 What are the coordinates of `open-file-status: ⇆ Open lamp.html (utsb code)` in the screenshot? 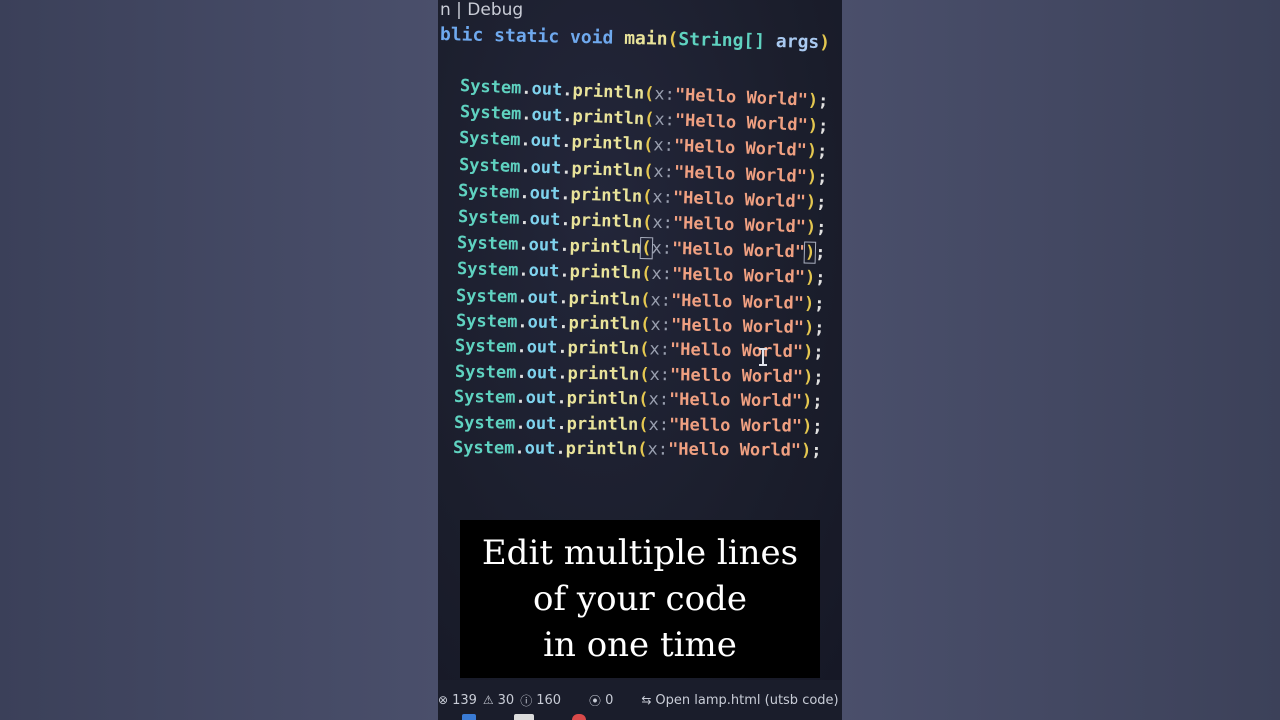 It's located at (739, 700).